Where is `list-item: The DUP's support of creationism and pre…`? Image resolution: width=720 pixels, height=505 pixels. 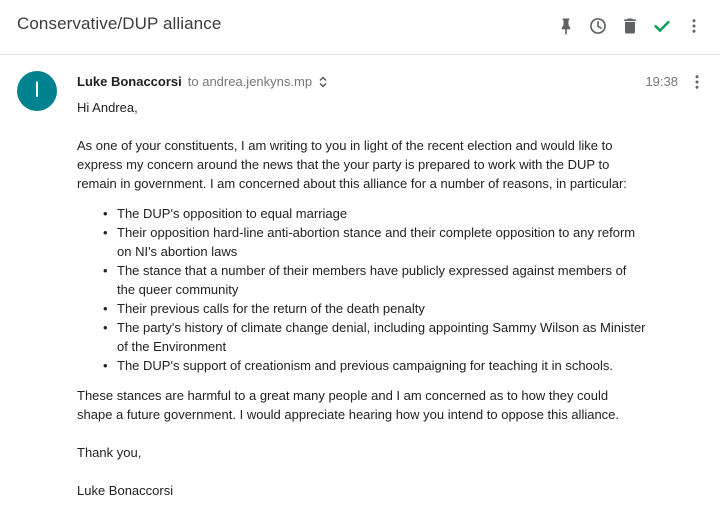
list-item: The DUP's support of creationism and pre… is located at coordinates (362, 365).